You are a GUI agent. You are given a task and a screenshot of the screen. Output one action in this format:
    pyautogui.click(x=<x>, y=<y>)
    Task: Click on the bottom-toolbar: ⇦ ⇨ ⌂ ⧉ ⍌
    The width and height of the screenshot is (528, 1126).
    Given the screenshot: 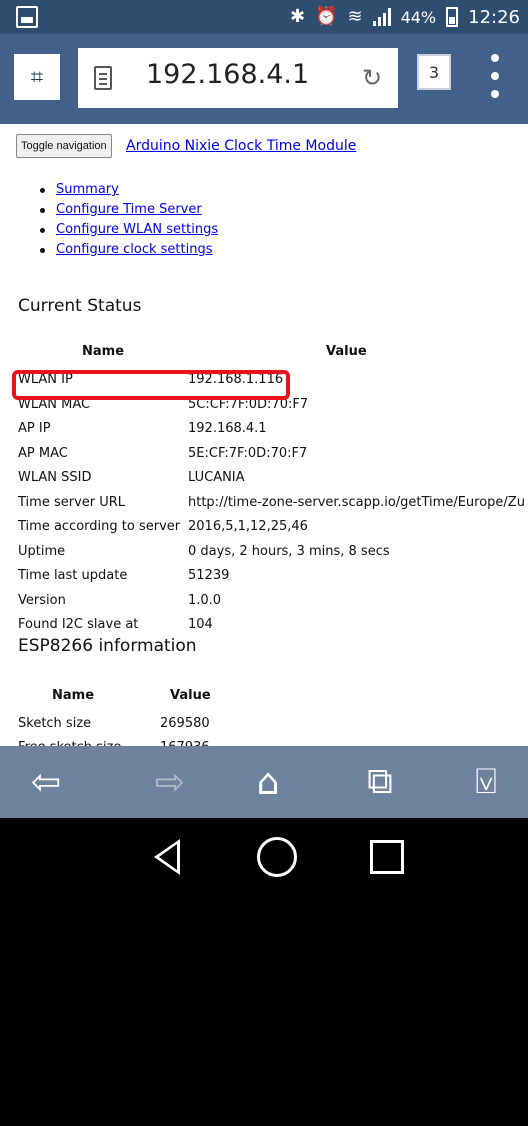 What is the action you would take?
    pyautogui.click(x=264, y=782)
    